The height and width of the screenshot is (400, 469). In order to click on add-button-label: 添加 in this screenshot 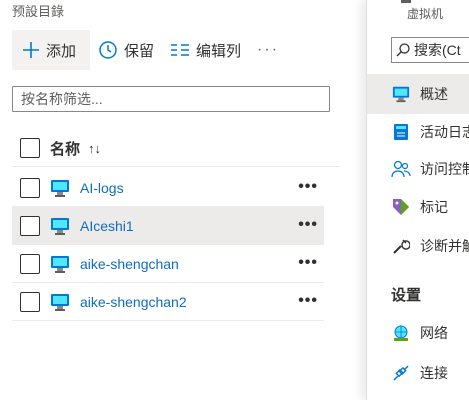, I will do `click(61, 51)`.